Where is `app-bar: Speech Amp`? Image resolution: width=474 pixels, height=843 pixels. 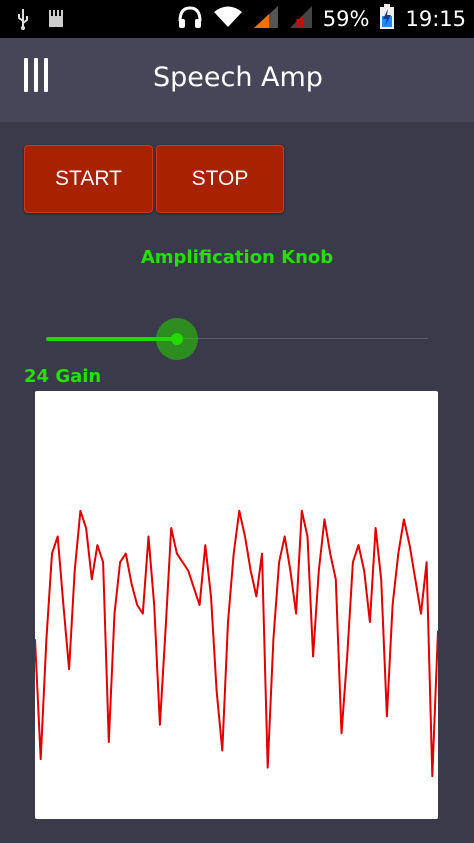
app-bar: Speech Amp is located at coordinates (237, 80).